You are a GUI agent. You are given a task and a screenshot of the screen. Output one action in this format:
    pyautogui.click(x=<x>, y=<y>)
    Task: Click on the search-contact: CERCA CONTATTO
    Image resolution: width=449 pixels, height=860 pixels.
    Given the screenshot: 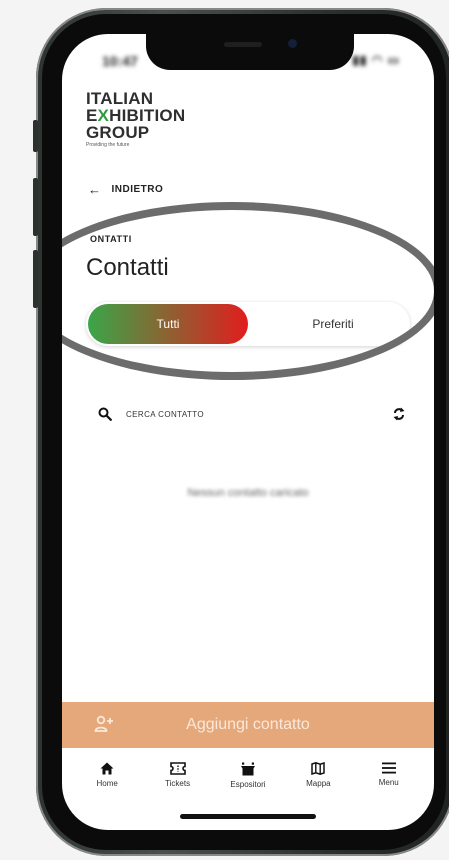 What is the action you would take?
    pyautogui.click(x=151, y=414)
    